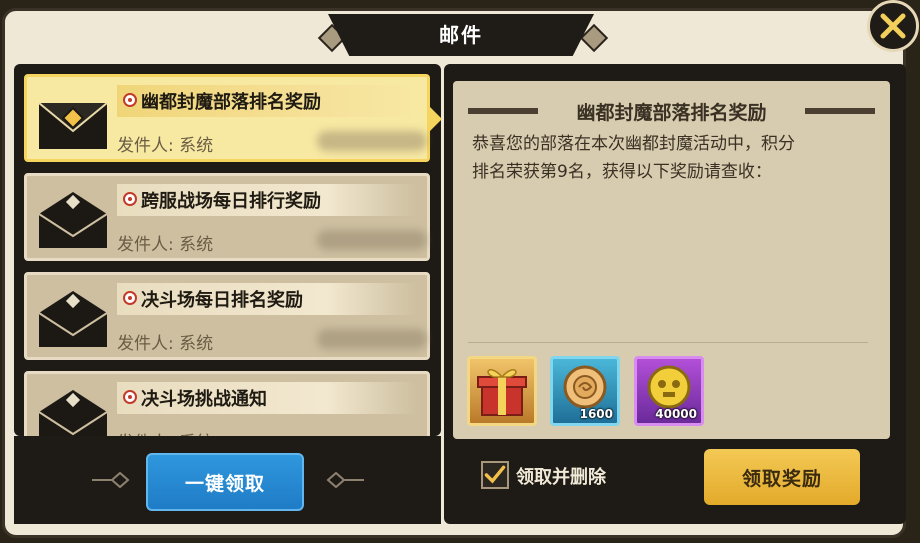 The height and width of the screenshot is (543, 920). What do you see at coordinates (669, 391) in the screenshot?
I see `reward-item-3: 40000` at bounding box center [669, 391].